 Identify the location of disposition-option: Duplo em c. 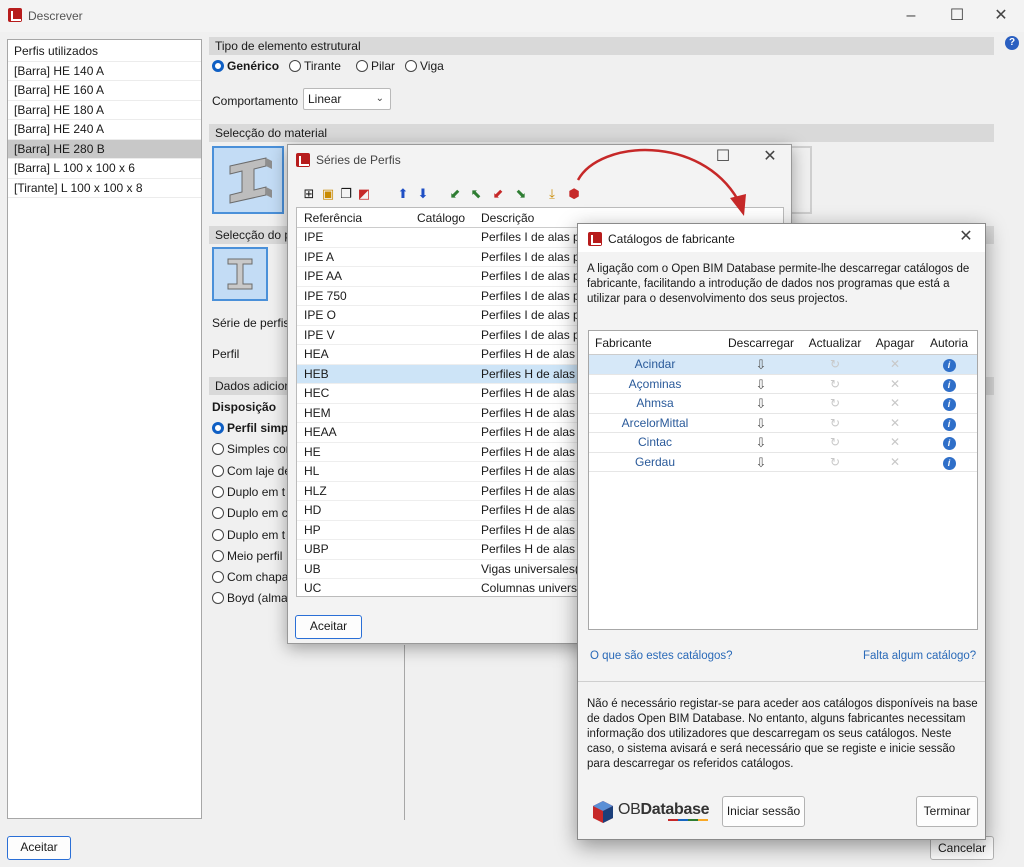
(250, 513).